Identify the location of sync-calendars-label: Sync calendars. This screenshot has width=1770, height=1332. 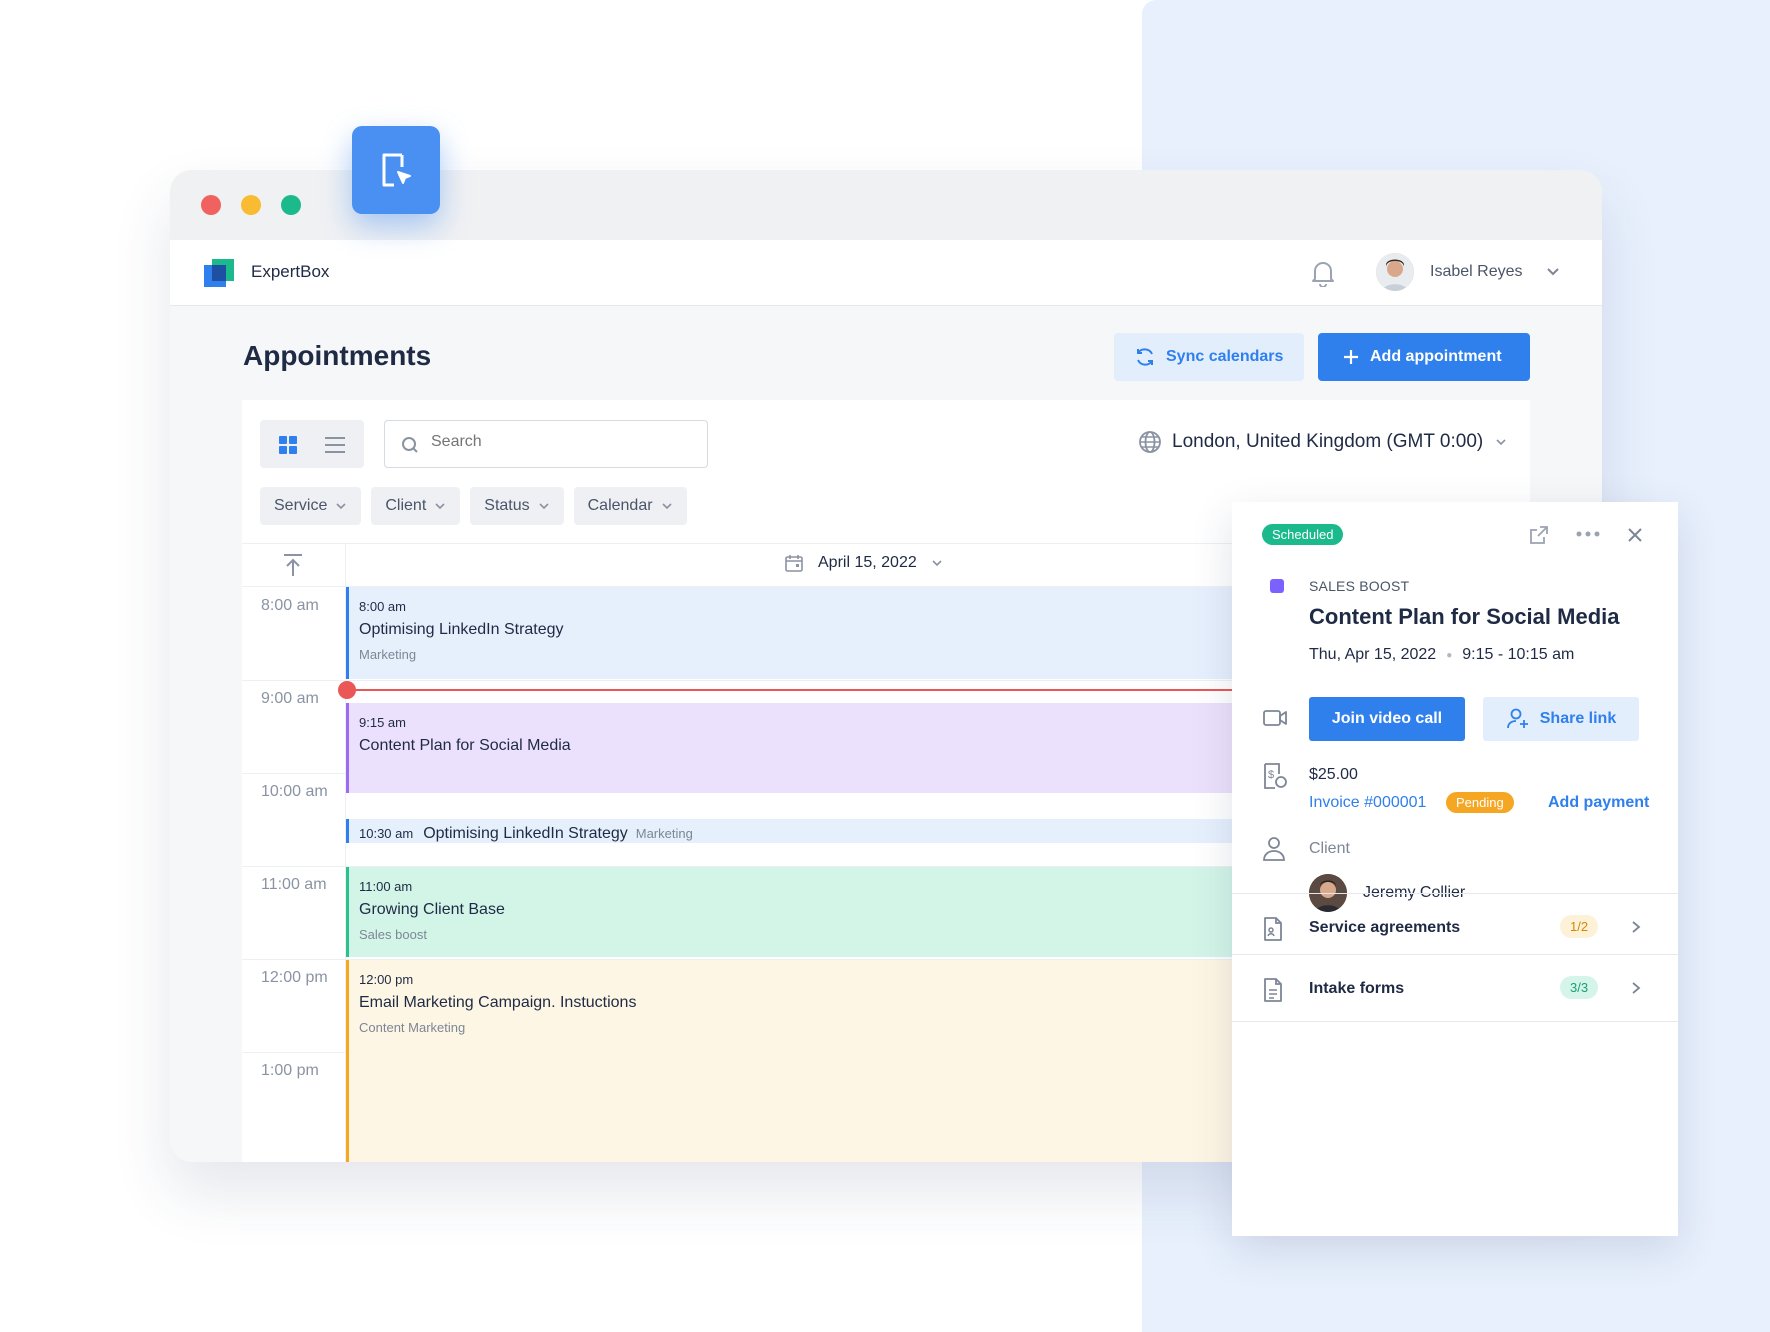
(1225, 356).